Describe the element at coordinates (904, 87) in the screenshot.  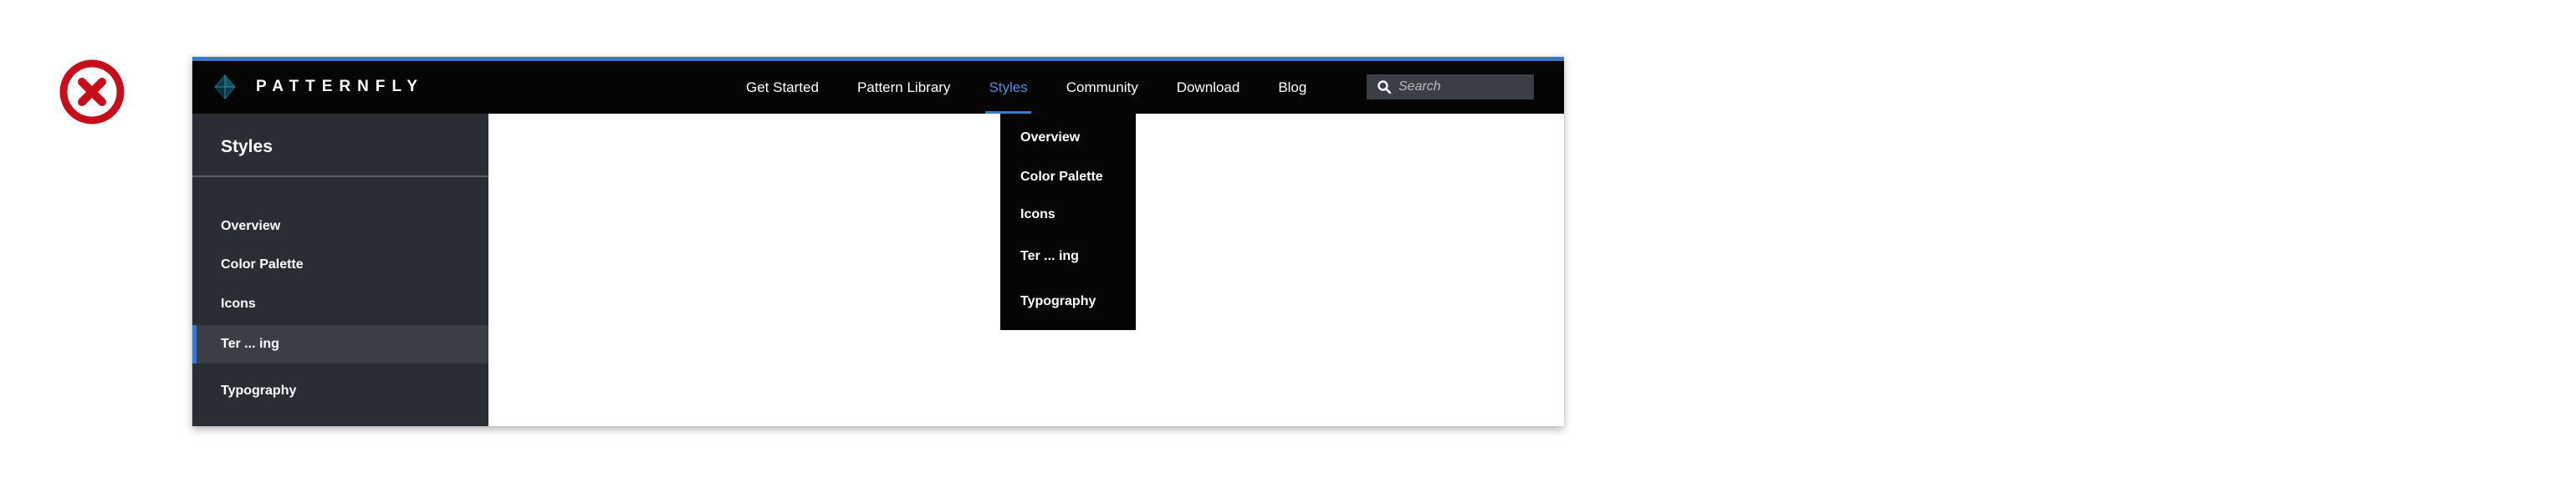
I see `nav-item-pattern-library: Pattern Library` at that location.